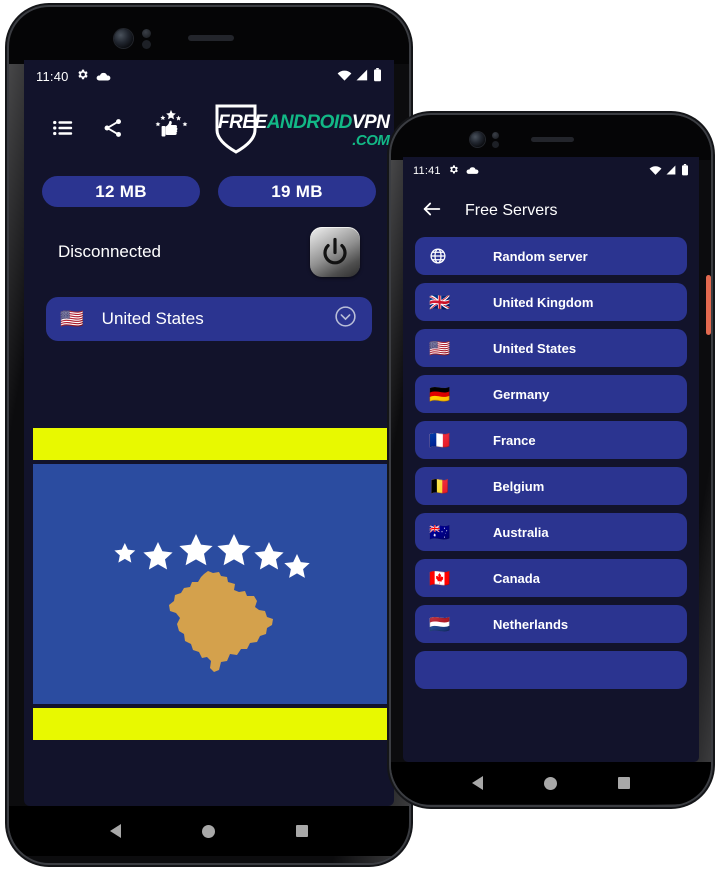 The height and width of the screenshot is (870, 719). What do you see at coordinates (516, 578) in the screenshot?
I see `server-name-label: Canada` at bounding box center [516, 578].